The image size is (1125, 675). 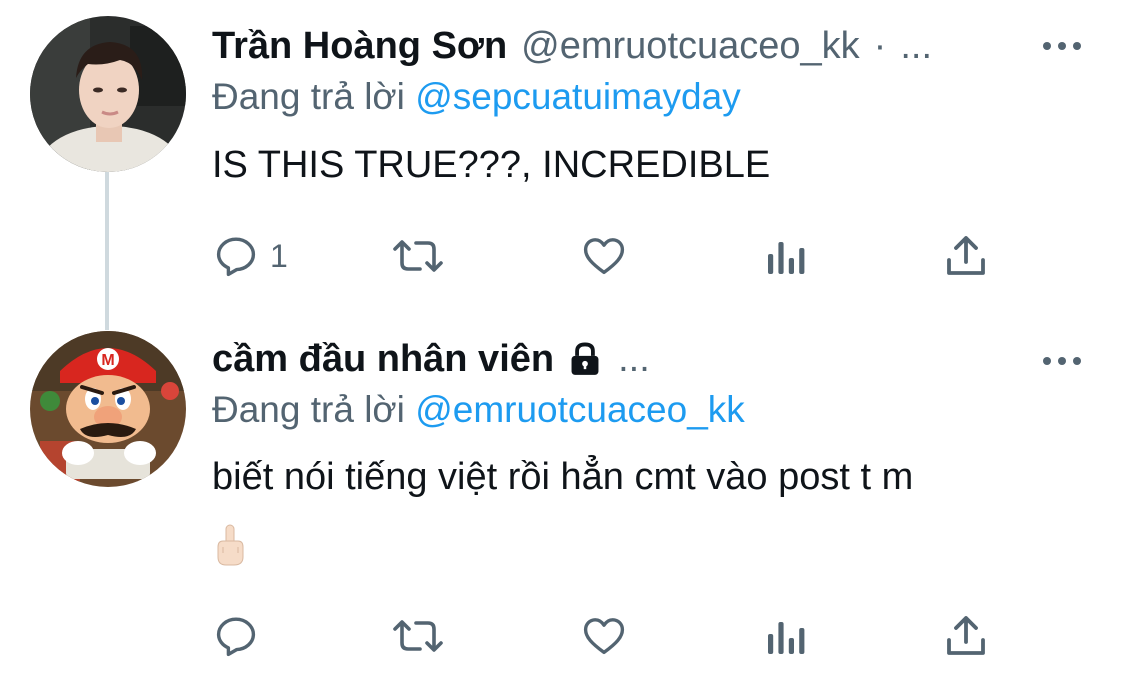 I want to click on reply-button: 1, so click(x=250, y=256).